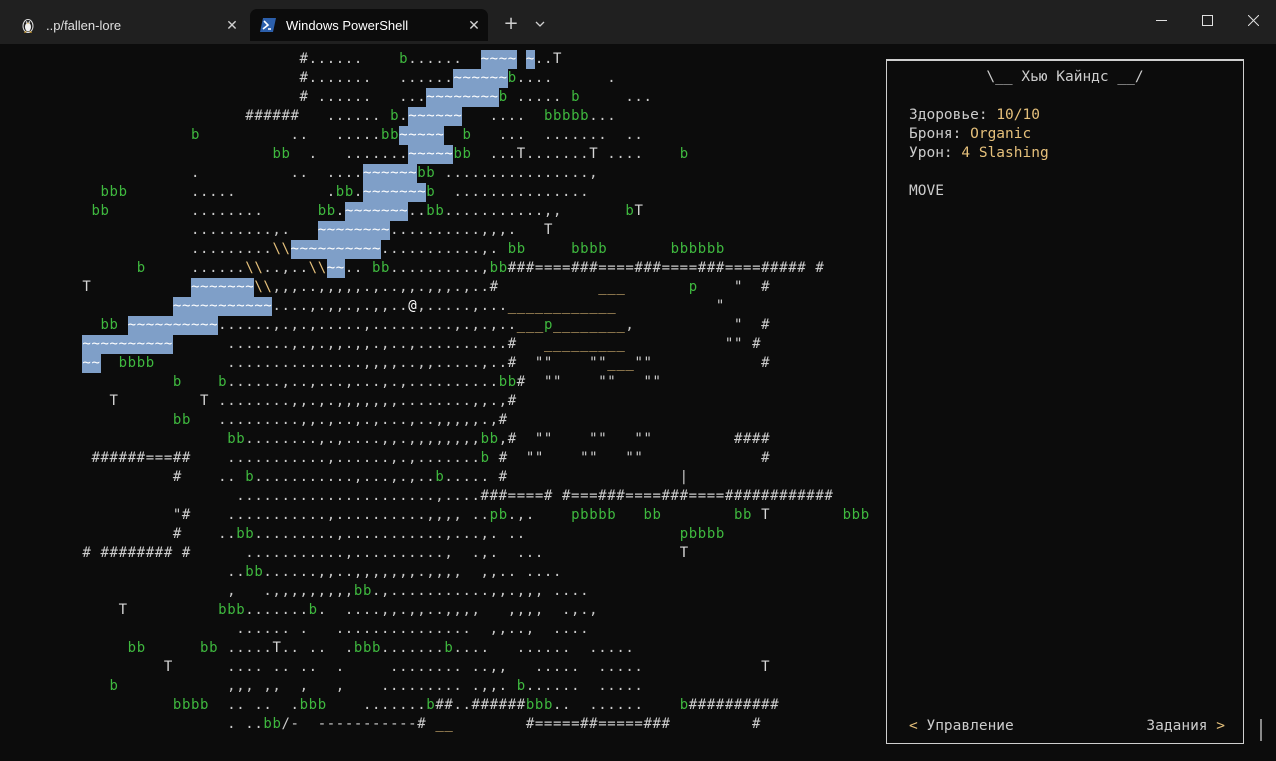  Describe the element at coordinates (540, 24) in the screenshot. I see `tab-dropdown-chevron-icon` at that location.